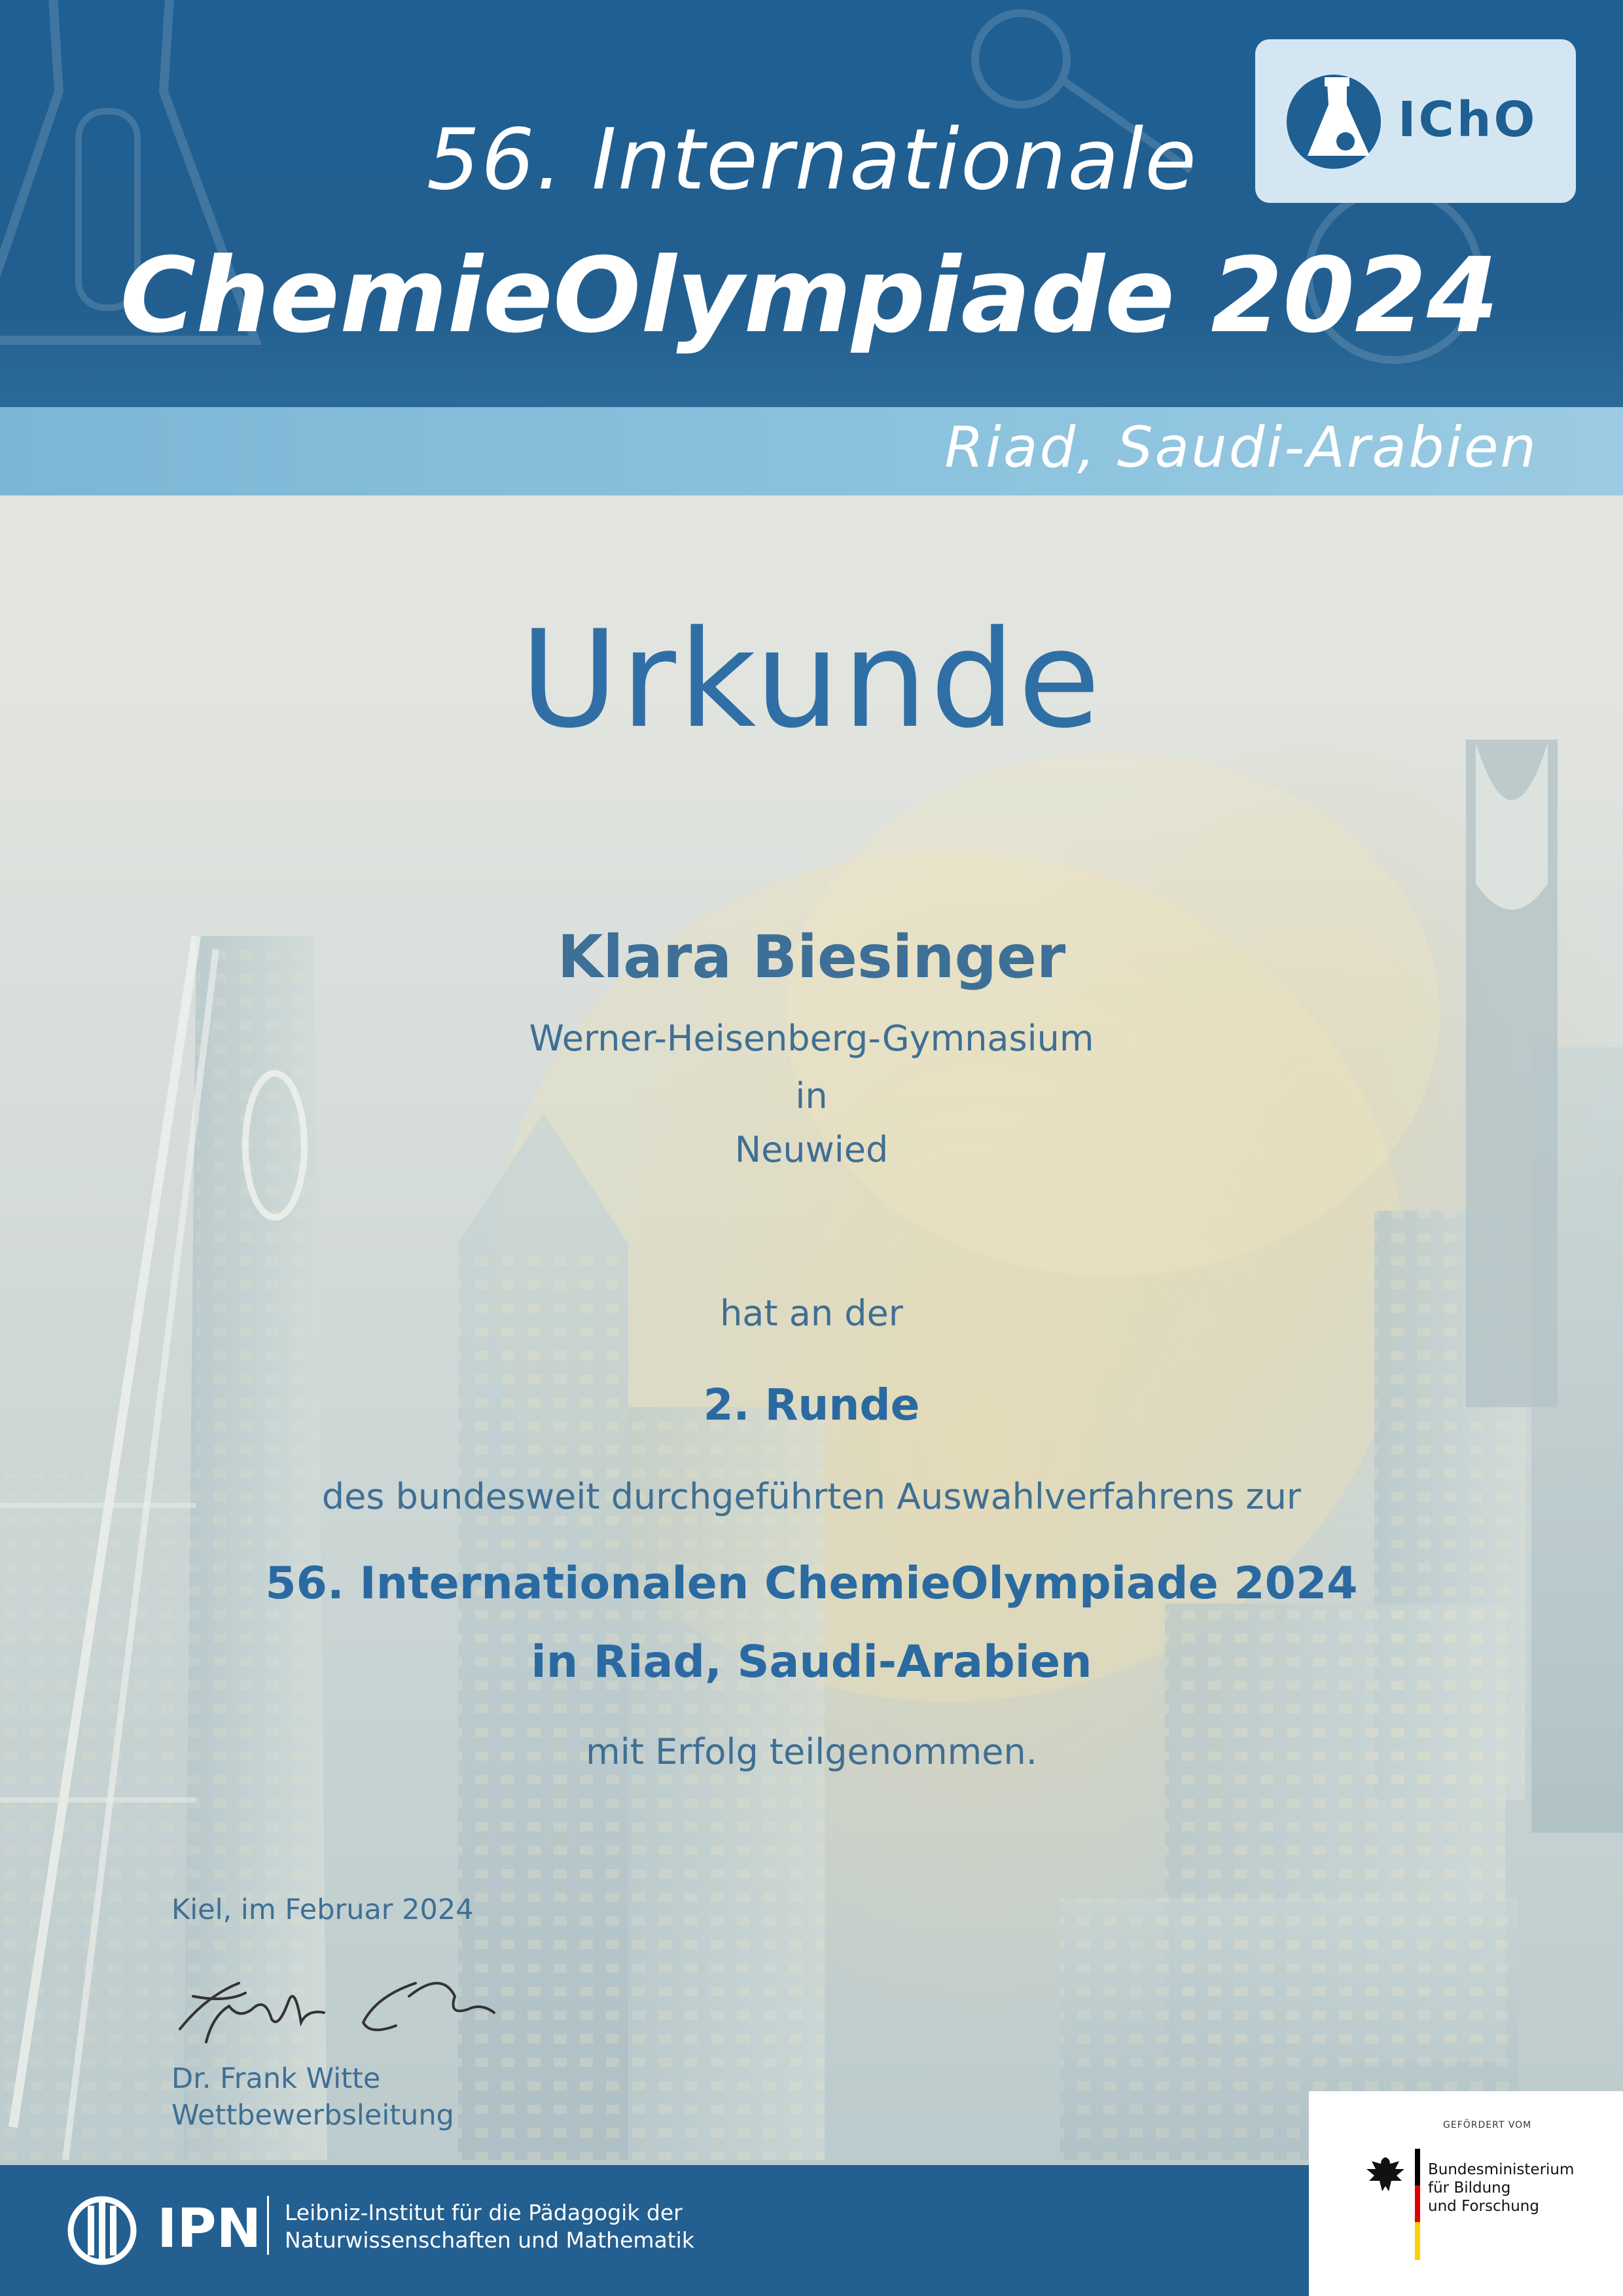 The height and width of the screenshot is (2296, 1623). Describe the element at coordinates (1469, 2188) in the screenshot. I see `sponsor-line2: für Bildung` at that location.